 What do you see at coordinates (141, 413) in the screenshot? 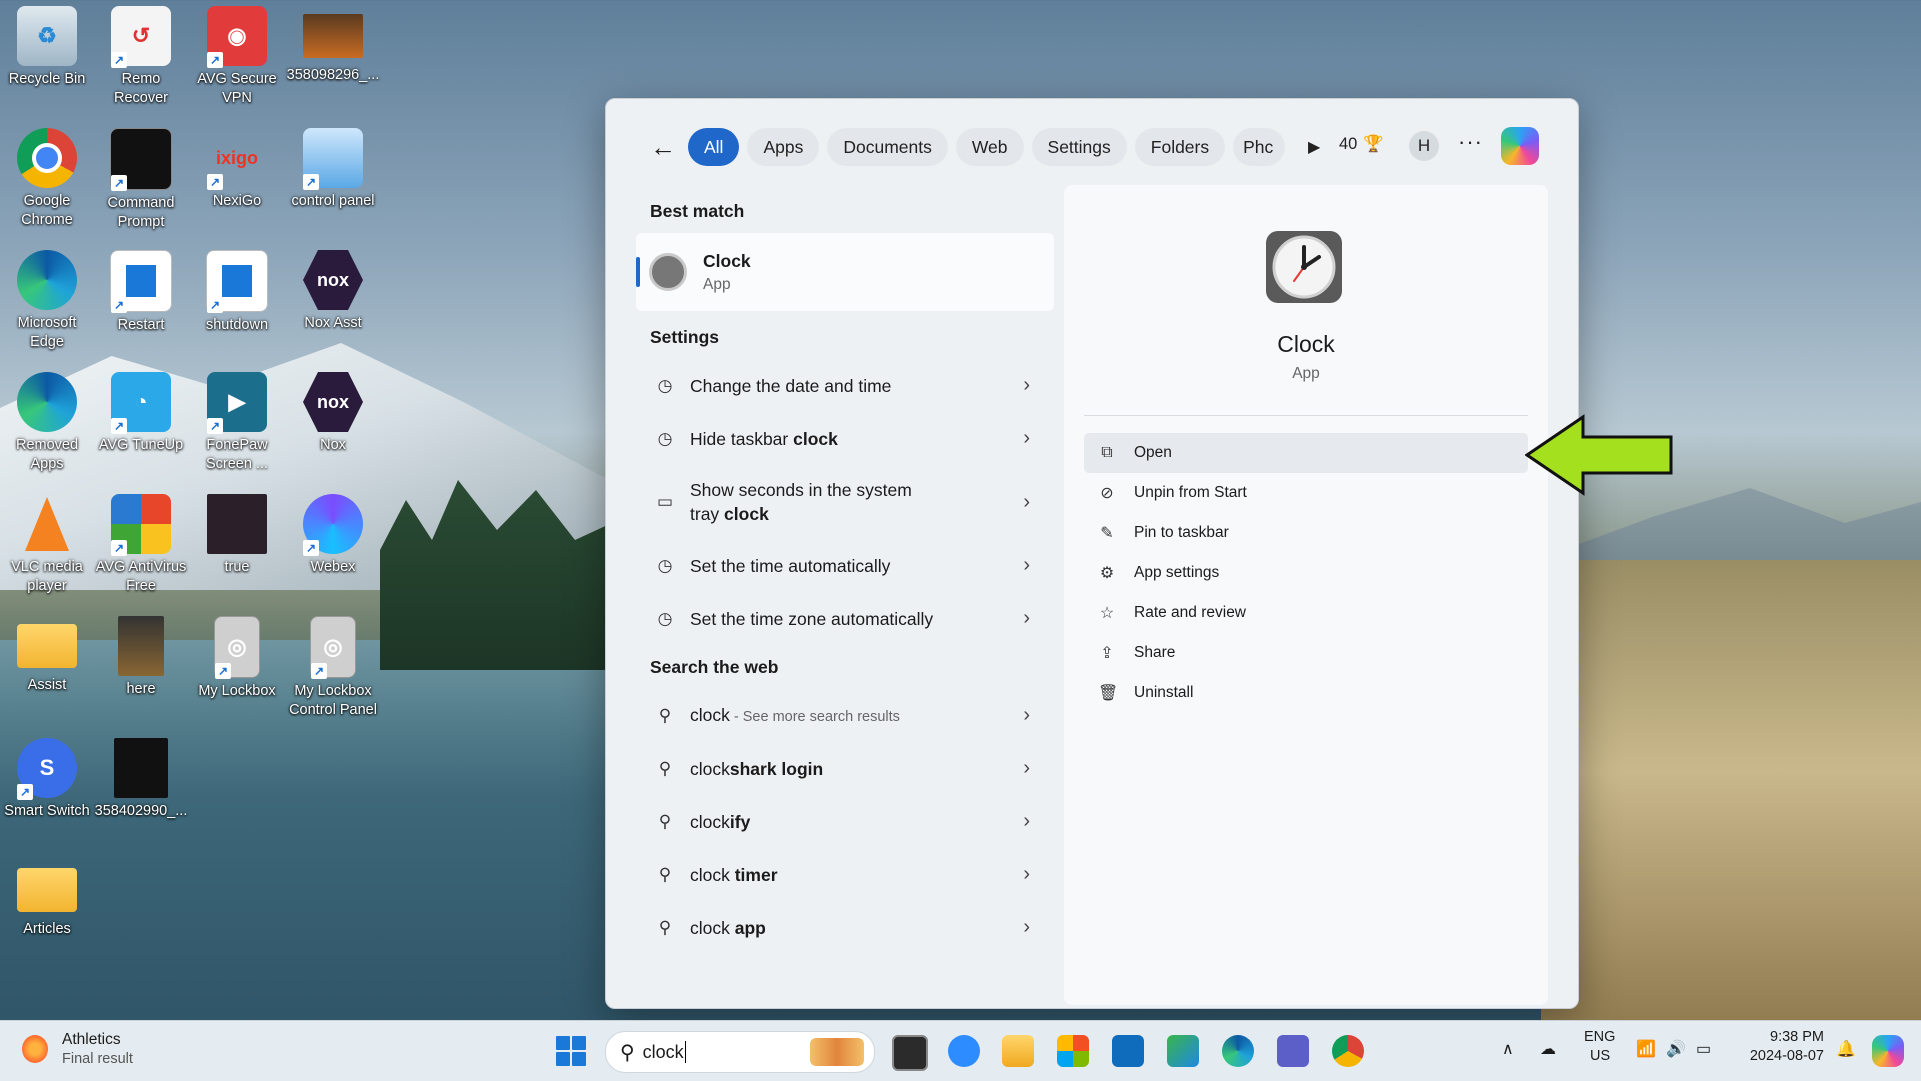
I see `desktop-icon-avg-tuneup: ◔ ↗ AVG TuneUp` at bounding box center [141, 413].